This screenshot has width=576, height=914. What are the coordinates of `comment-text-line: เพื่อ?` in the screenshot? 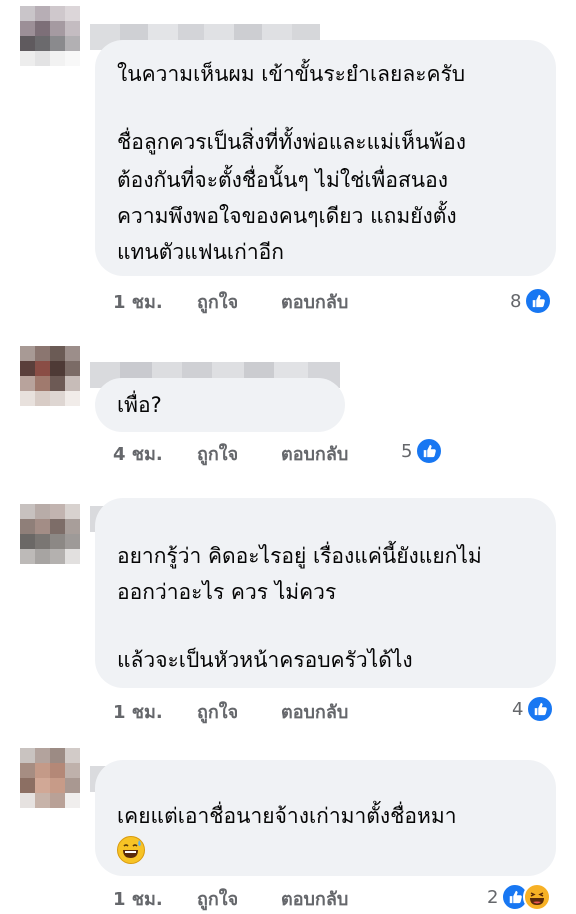 It's located at (139, 405).